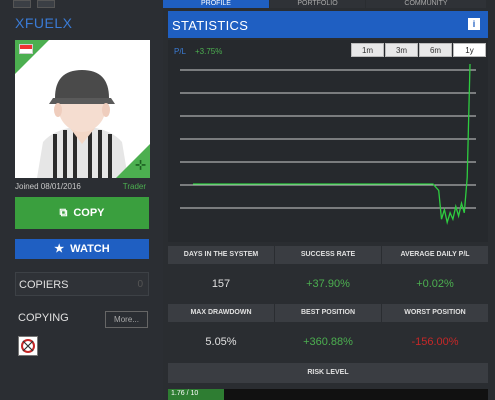 The image size is (495, 400). Describe the element at coordinates (426, 4) in the screenshot. I see `tab-community: COMMUNITY` at that location.